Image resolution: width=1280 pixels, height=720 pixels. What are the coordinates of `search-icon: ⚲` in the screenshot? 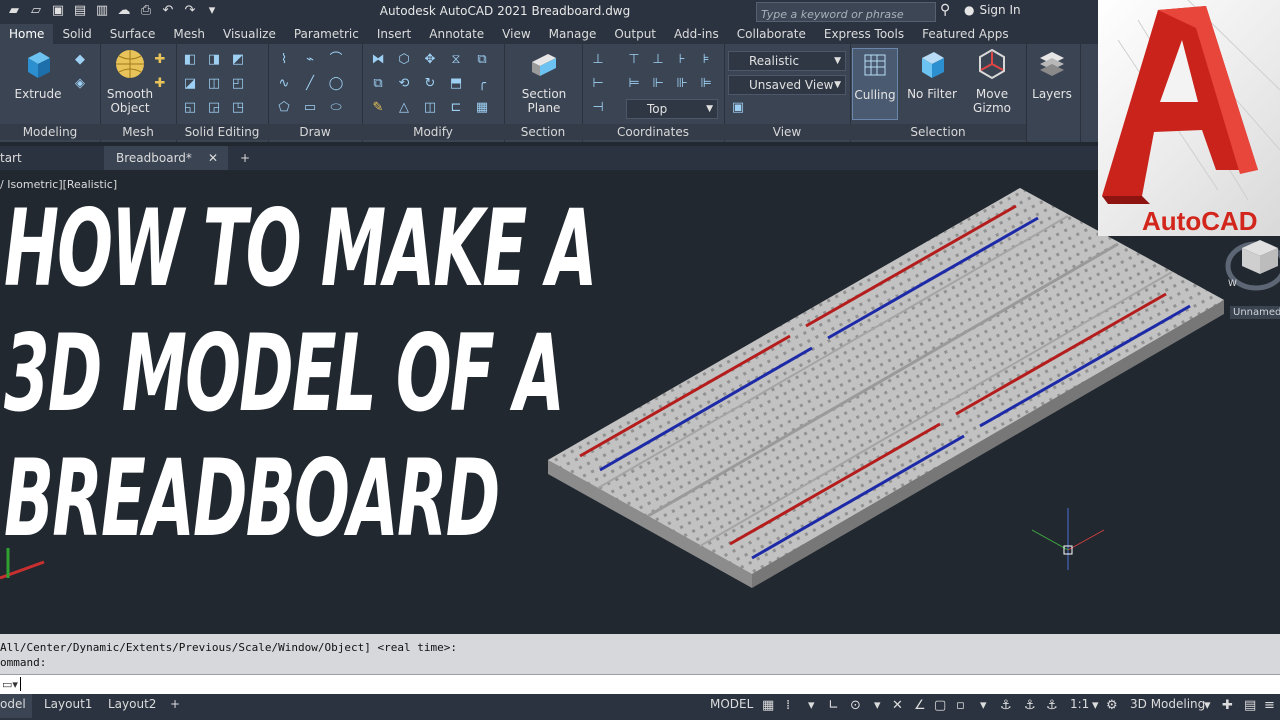 It's located at (945, 10).